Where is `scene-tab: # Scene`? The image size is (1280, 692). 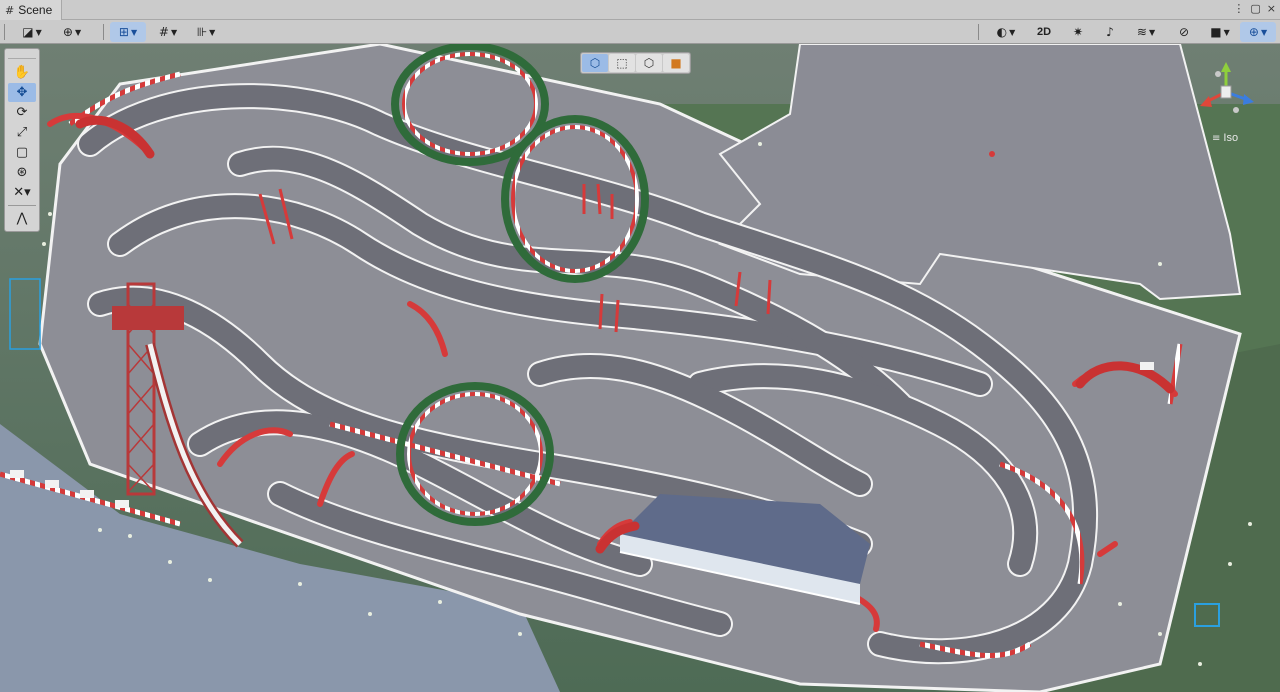 scene-tab: # Scene is located at coordinates (31, 10).